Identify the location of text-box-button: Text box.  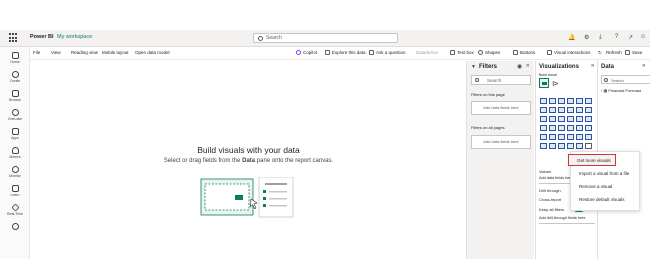
(465, 52).